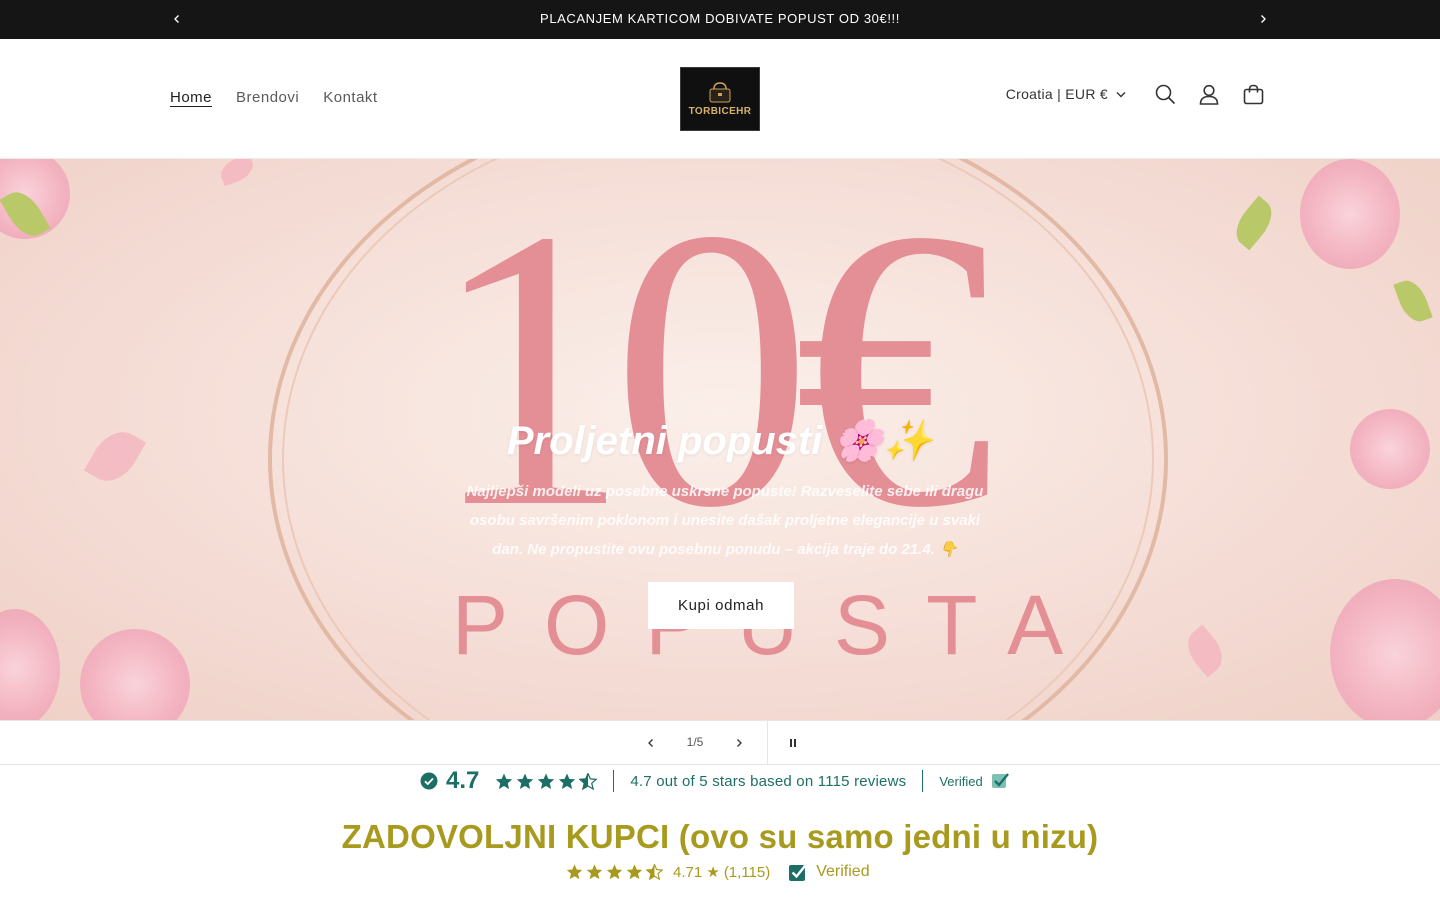 The image size is (1440, 900). Describe the element at coordinates (1135, 94) in the screenshot. I see `header-actions: Croatia | EUR €` at that location.